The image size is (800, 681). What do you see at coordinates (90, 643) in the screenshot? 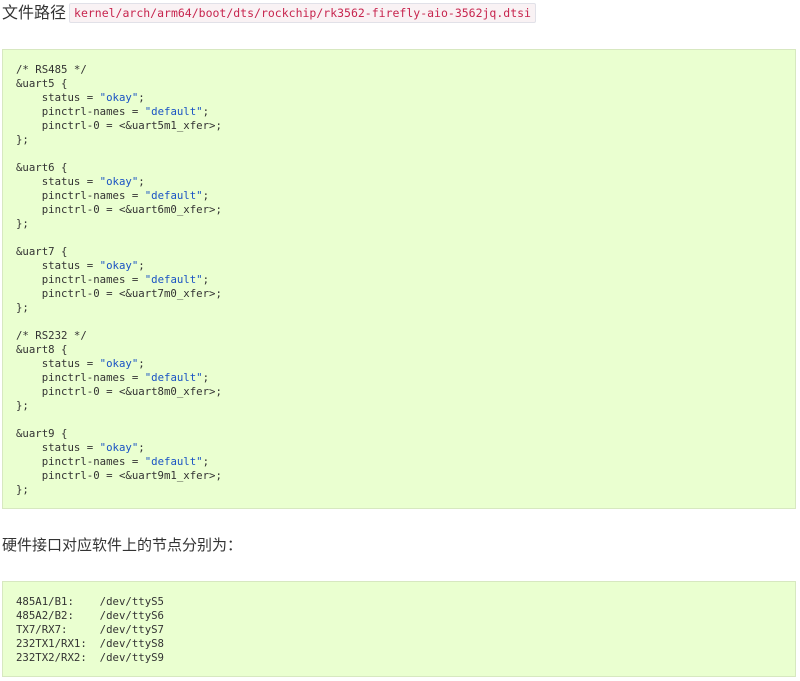
I see `mapping-line: 232TX1/RX1: /dev/ttyS8` at bounding box center [90, 643].